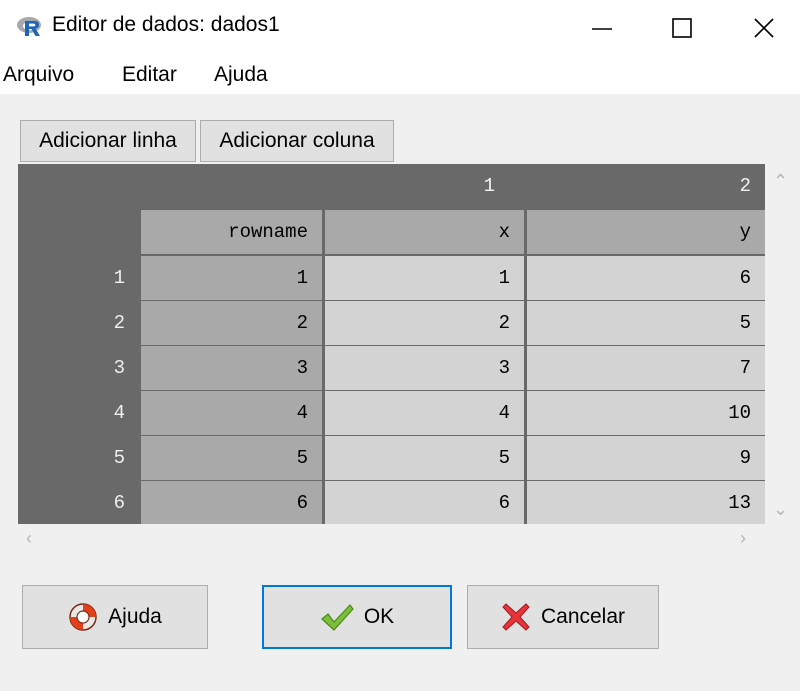 This screenshot has width=800, height=691. Describe the element at coordinates (391, 539) in the screenshot. I see `horizontal-scrollbar: ‹ ›` at that location.